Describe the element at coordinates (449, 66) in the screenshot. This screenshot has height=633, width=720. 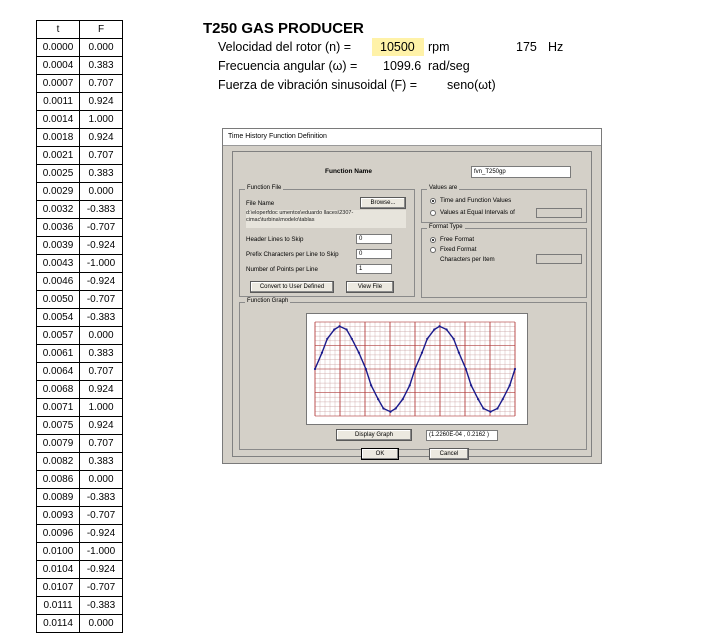
I see `angular-frequency-unit: rad/seg` at that location.